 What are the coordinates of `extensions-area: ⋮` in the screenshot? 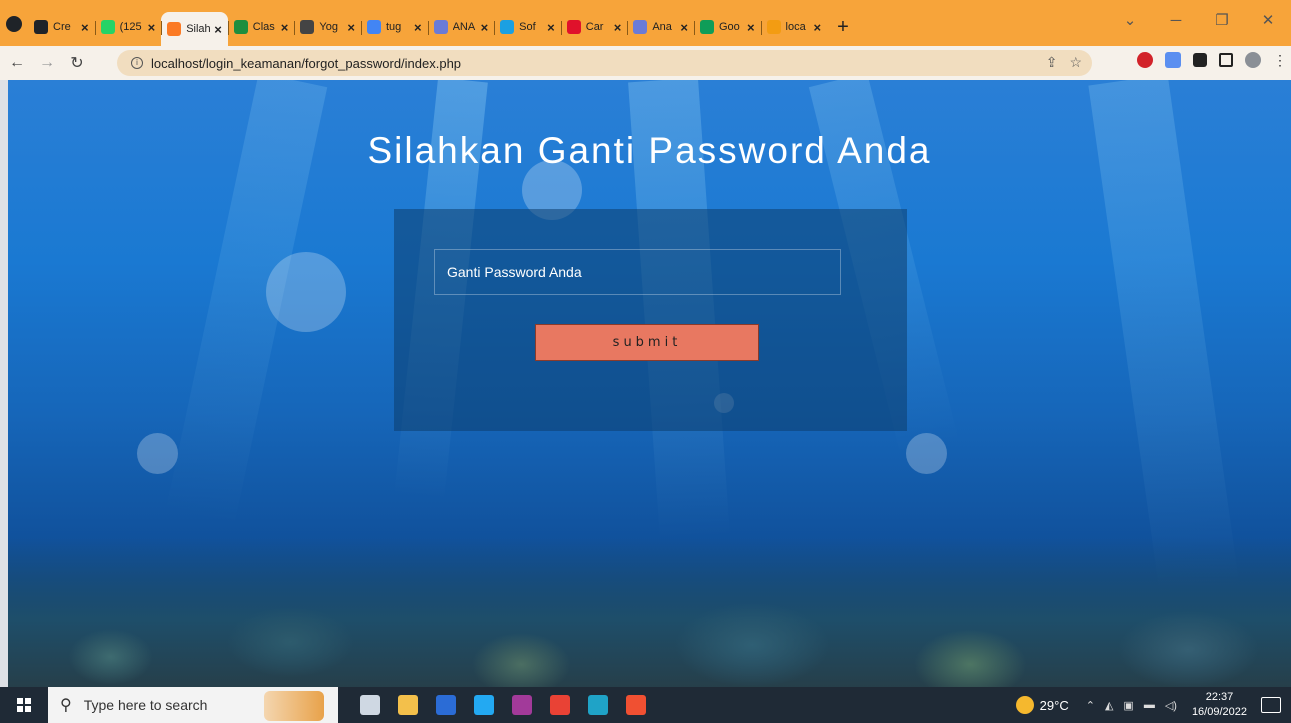 It's located at (1212, 60).